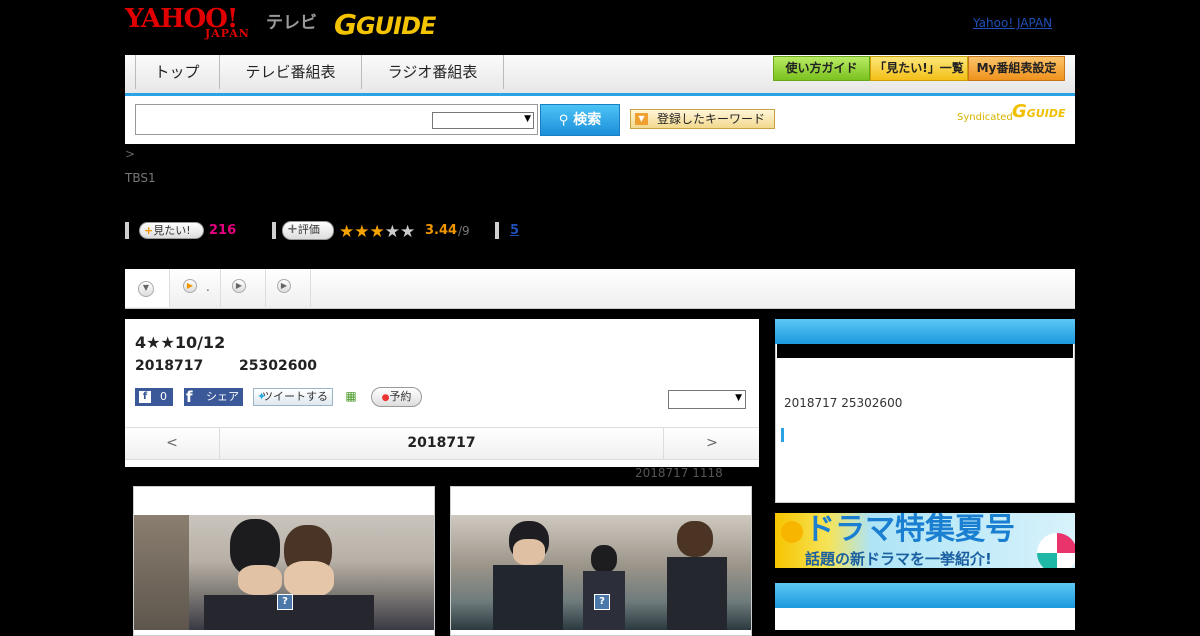 The width and height of the screenshot is (1200, 636). Describe the element at coordinates (1046, 113) in the screenshot. I see `syndicated-logo-text: GUIDE` at that location.